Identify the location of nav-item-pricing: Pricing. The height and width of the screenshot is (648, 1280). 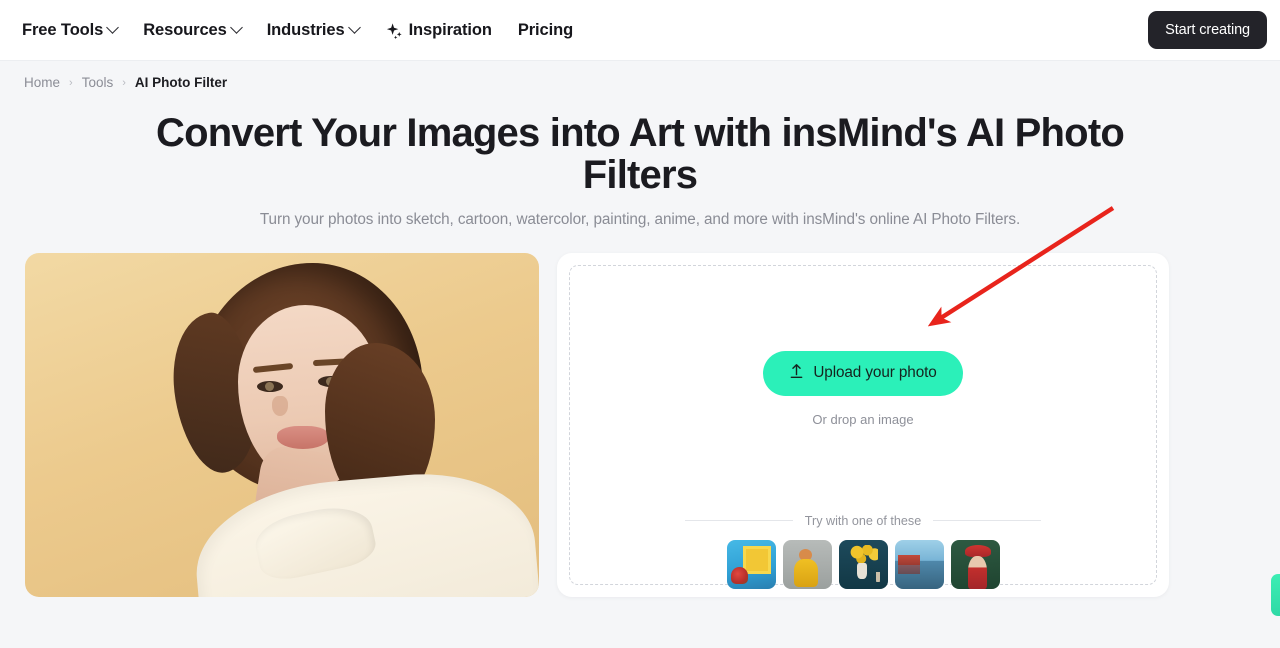
(545, 30).